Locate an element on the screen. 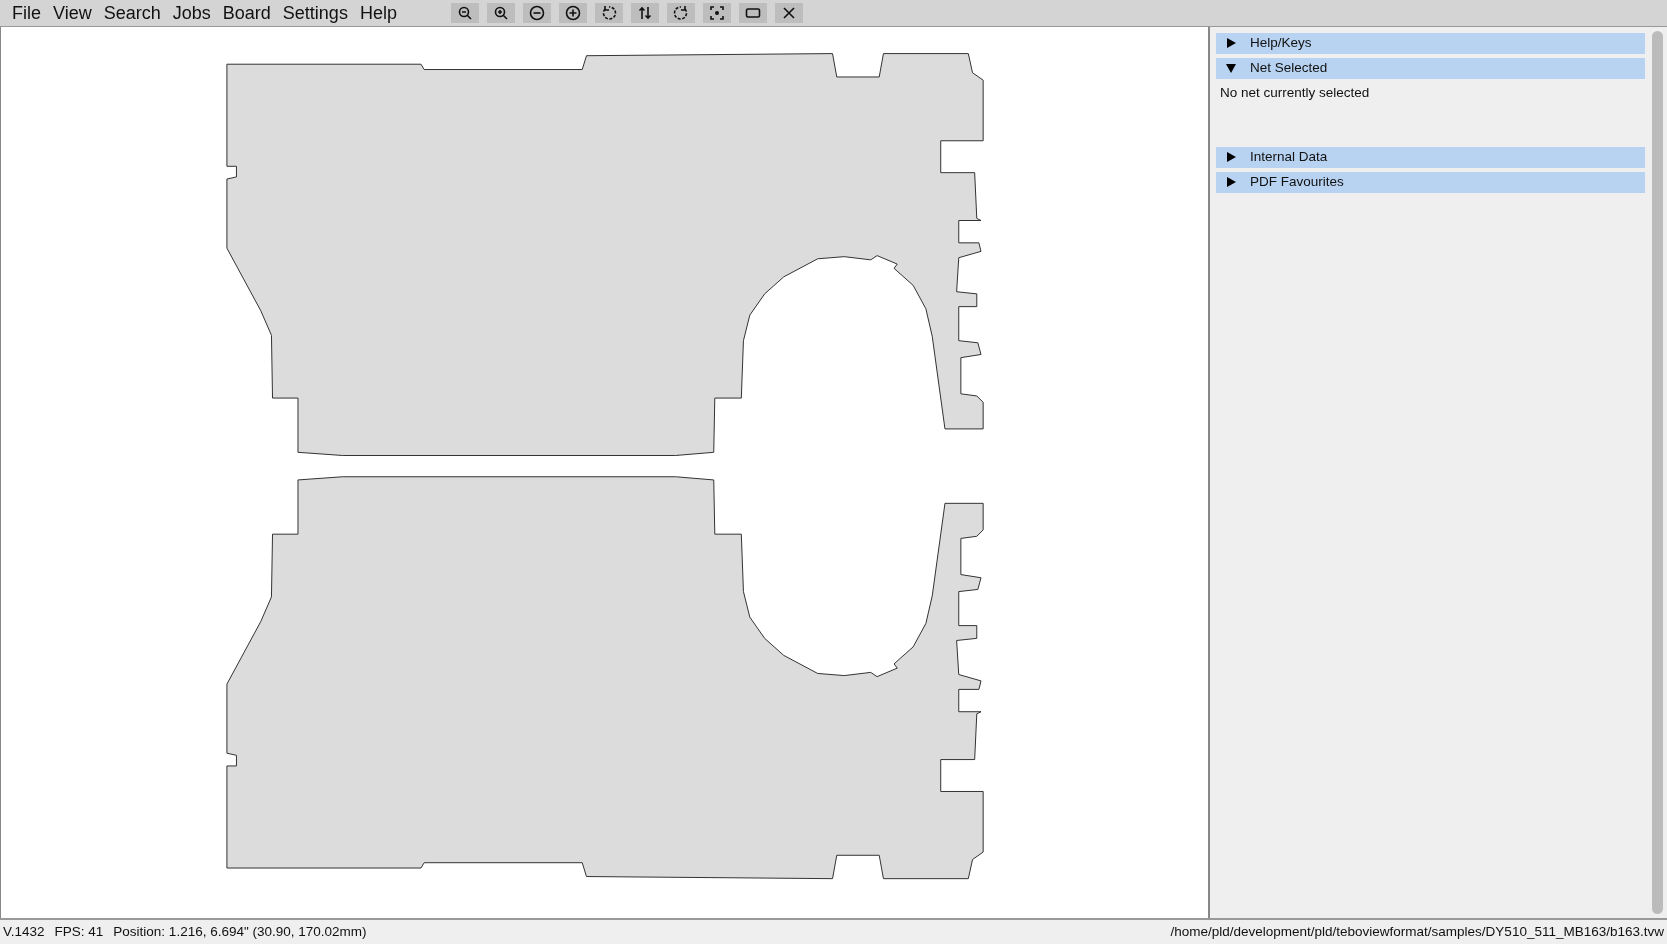 Image resolution: width=1667 pixels, height=944 pixels. rectangle-icon is located at coordinates (752, 13).